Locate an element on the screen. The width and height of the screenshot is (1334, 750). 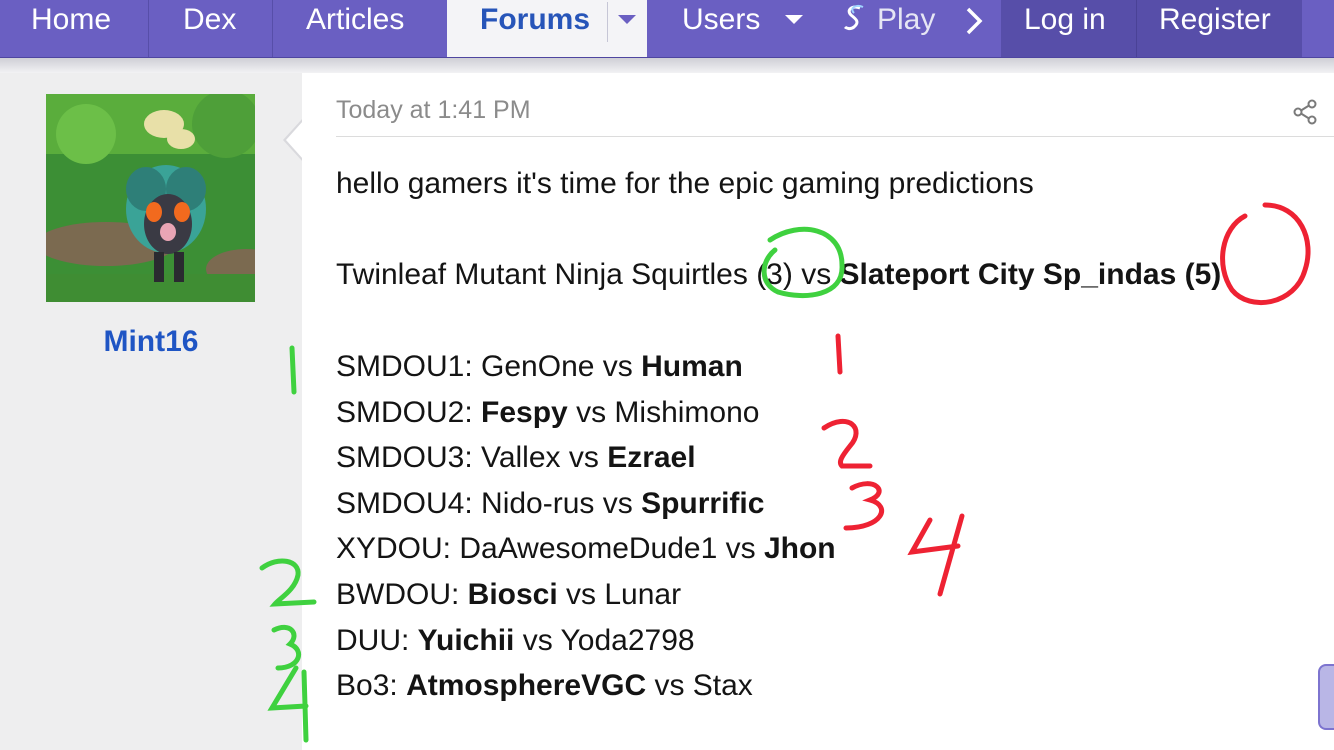
nav-users: Users is located at coordinates (721, 28).